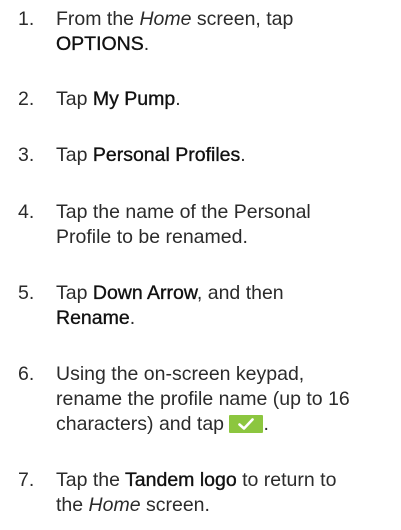 Image resolution: width=401 pixels, height=530 pixels. I want to click on text: Using the on-screen keypad,, so click(180, 374).